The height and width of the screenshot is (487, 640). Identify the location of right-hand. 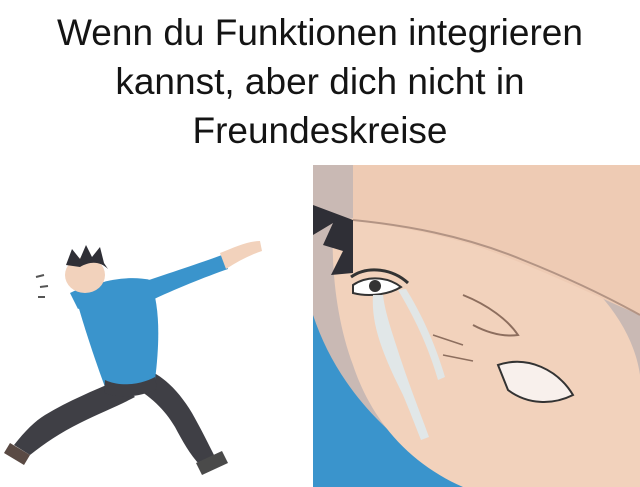
(241, 255).